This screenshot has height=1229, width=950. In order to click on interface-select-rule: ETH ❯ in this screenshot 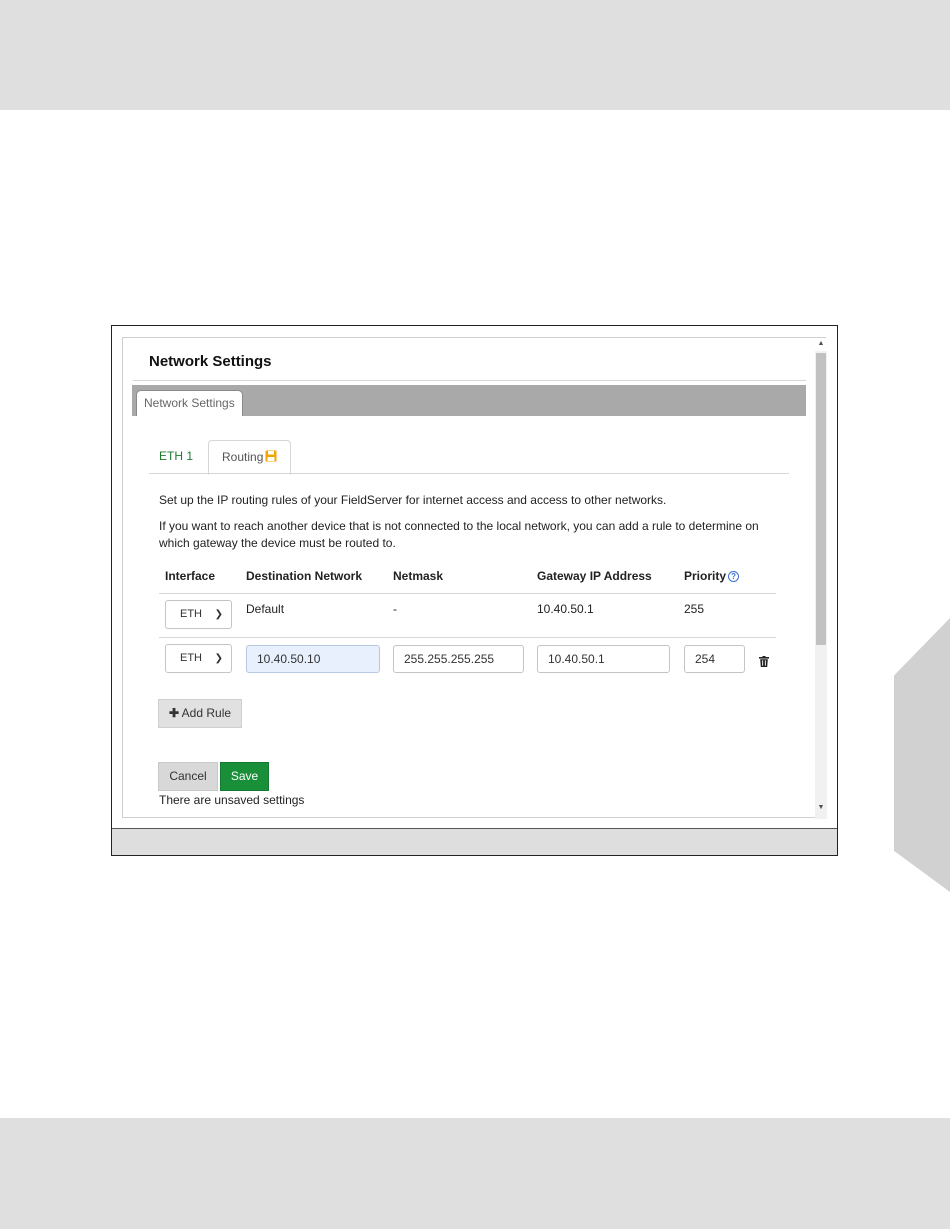, I will do `click(198, 658)`.